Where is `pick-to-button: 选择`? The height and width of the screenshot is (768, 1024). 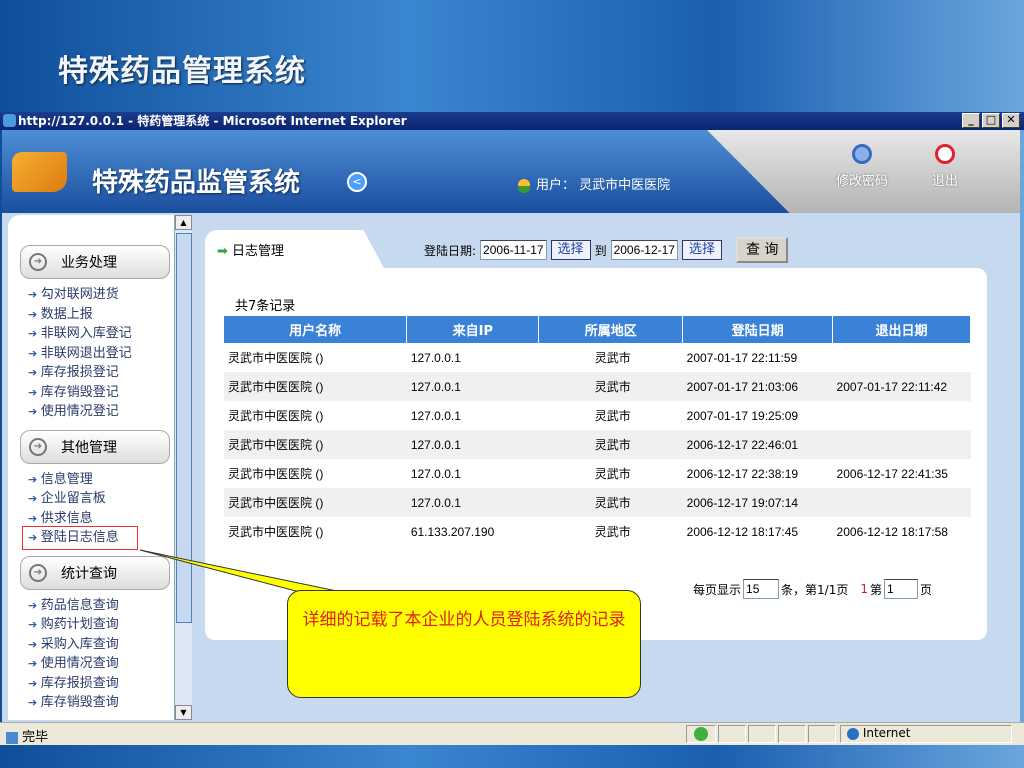
pick-to-button: 选择 is located at coordinates (701, 250).